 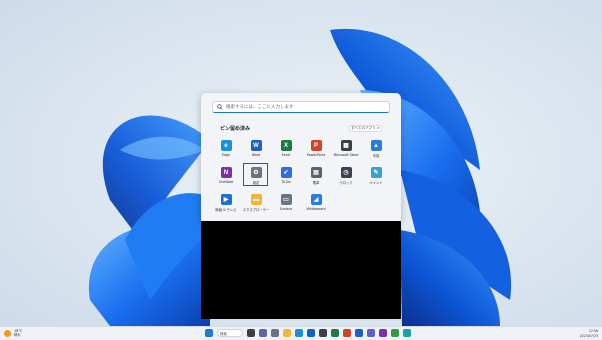 What do you see at coordinates (335, 333) in the screenshot?
I see `excel-taskbar-icon` at bounding box center [335, 333].